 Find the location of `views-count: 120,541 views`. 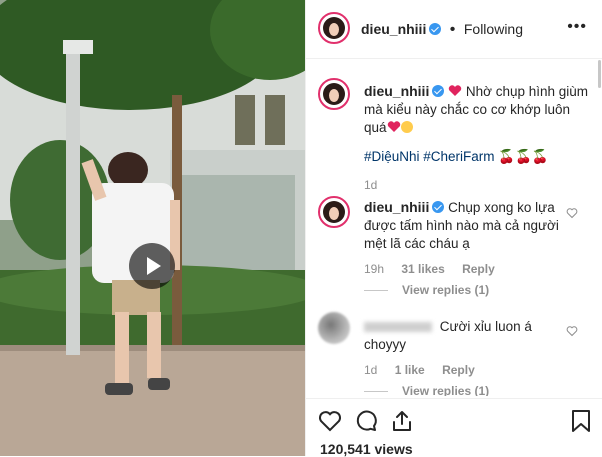

views-count: 120,541 views is located at coordinates (366, 449).